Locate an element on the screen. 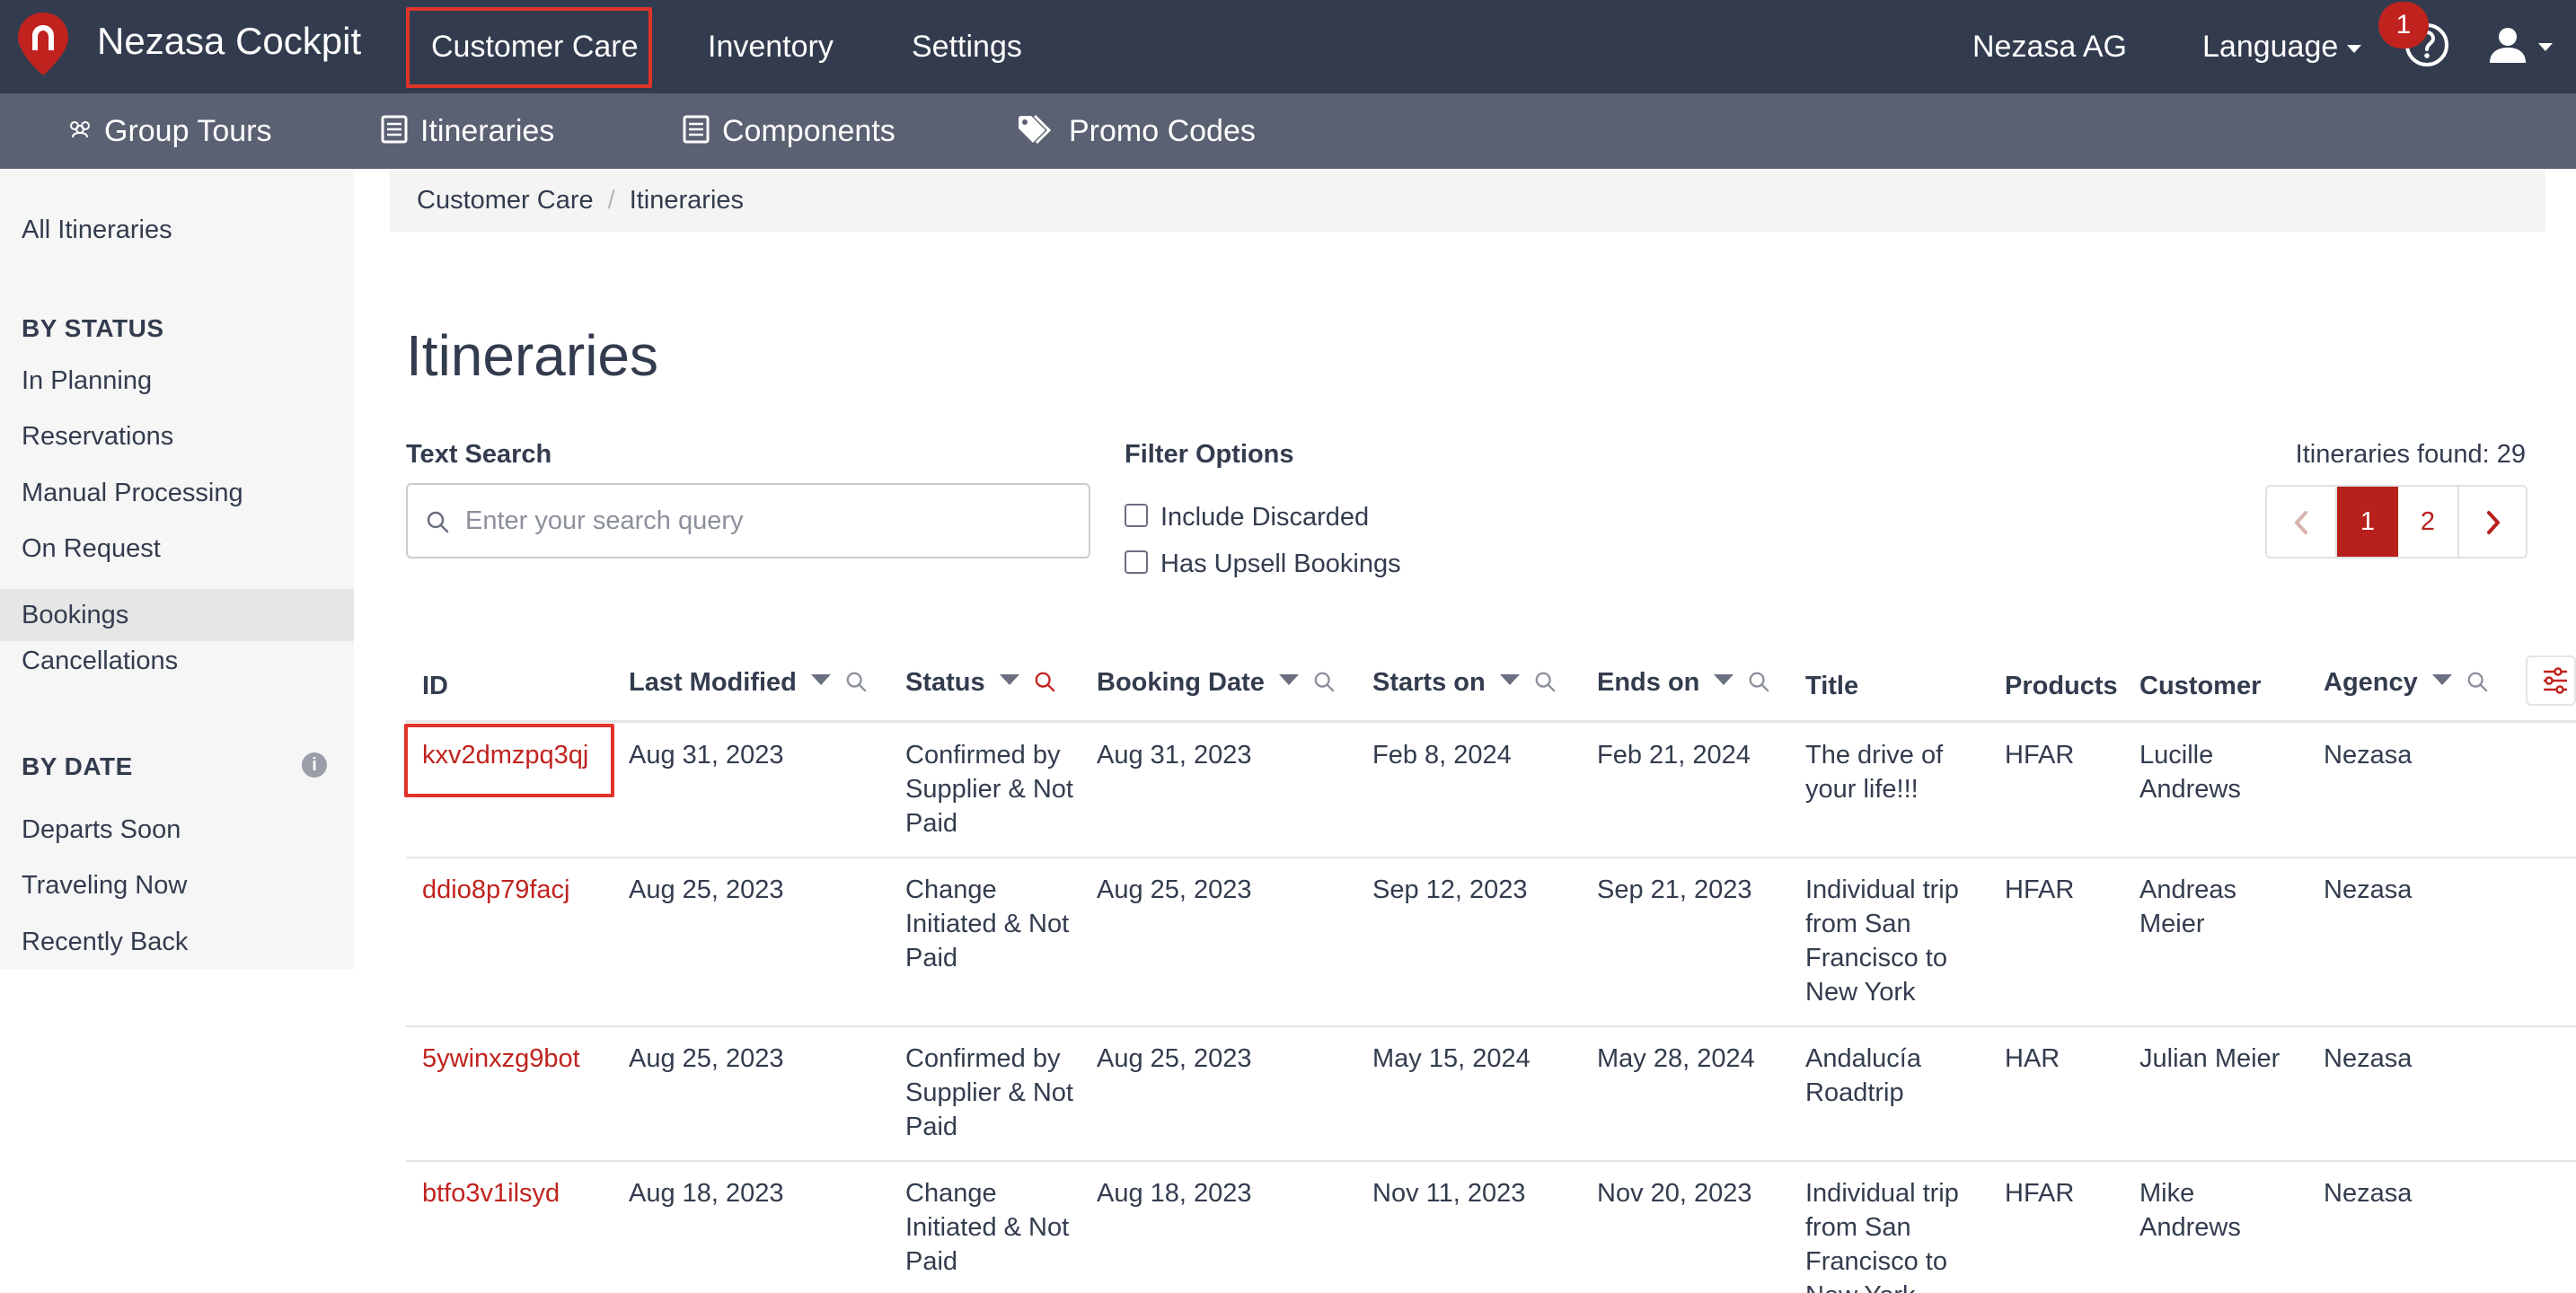 Image resolution: width=2576 pixels, height=1293 pixels. column-header-id: ID is located at coordinates (435, 686).